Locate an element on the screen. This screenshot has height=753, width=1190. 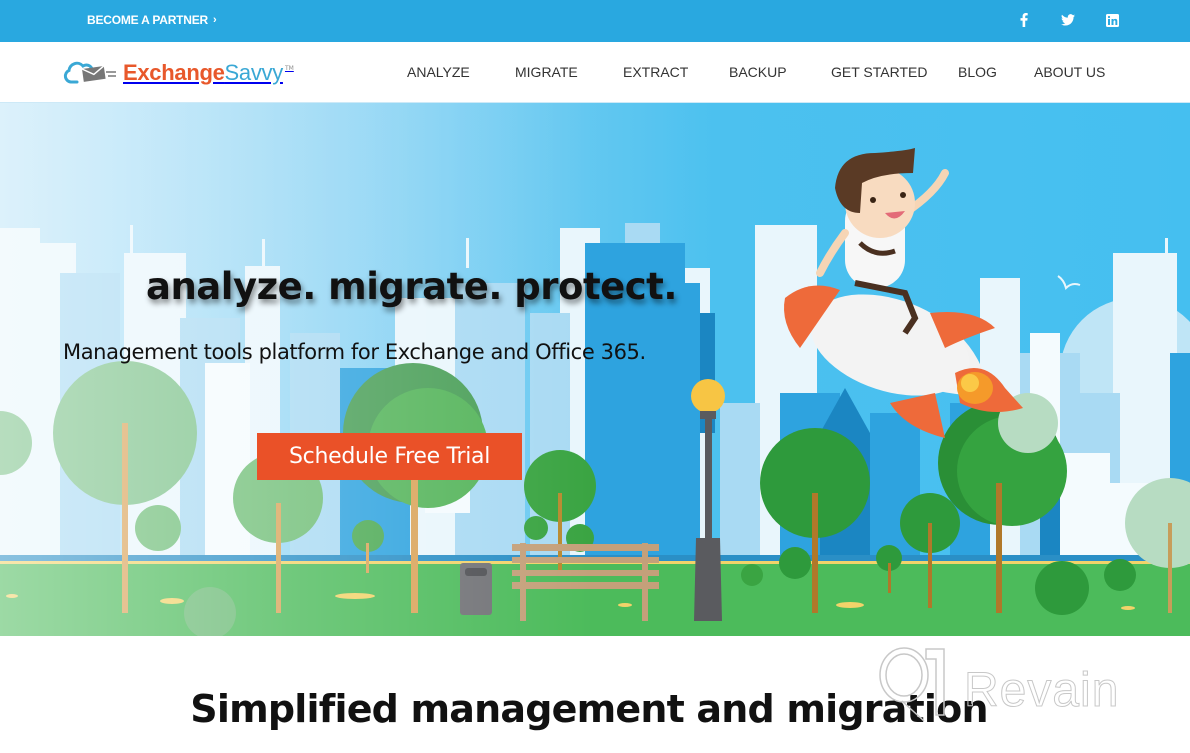
section-title: Simplified management and migration is located at coordinates (595, 709).